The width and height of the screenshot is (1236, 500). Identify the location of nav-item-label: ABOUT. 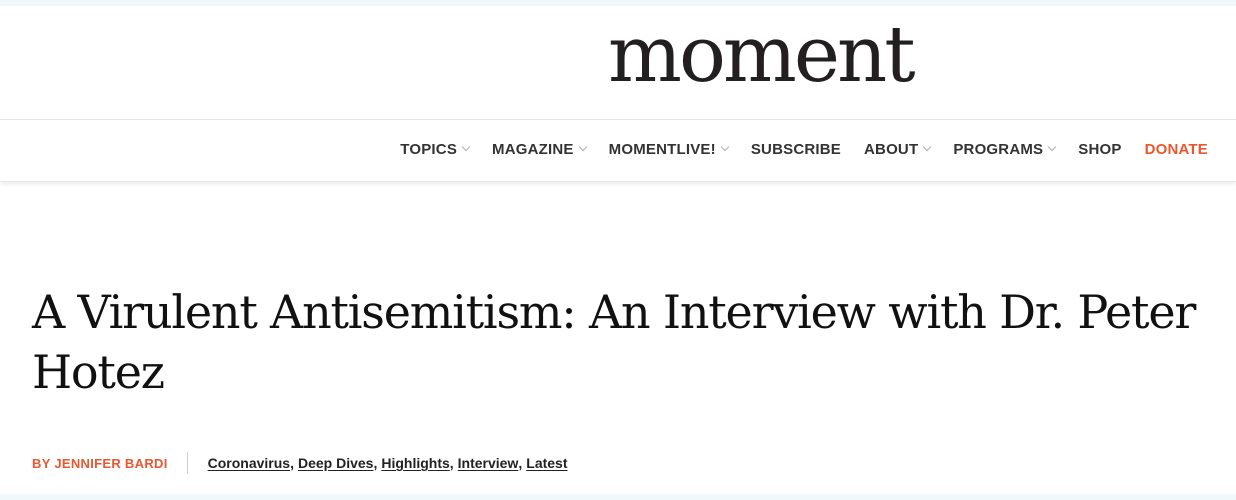
(891, 149).